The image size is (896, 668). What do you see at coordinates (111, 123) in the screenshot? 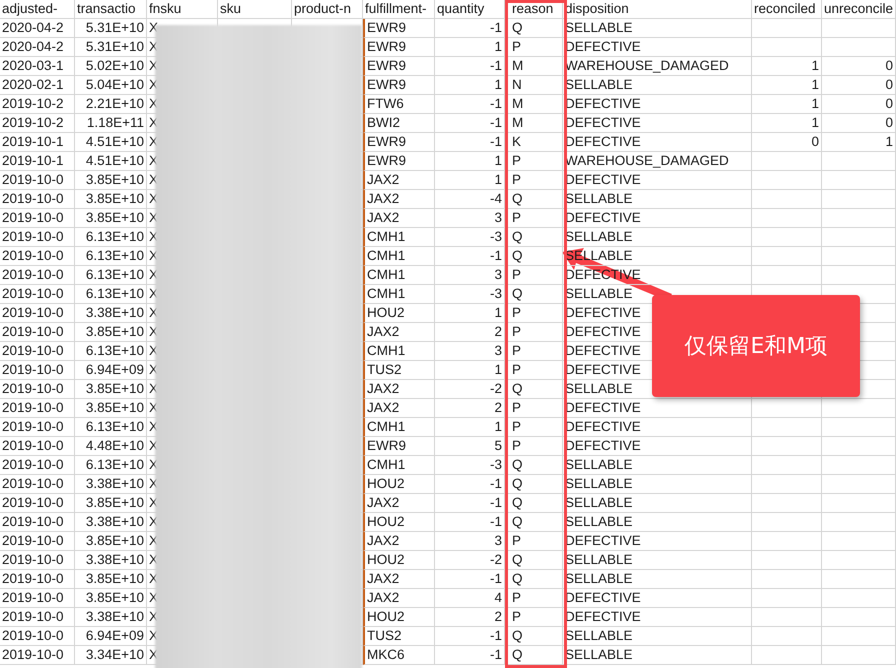
I see `table-cell: 1.18E+11` at bounding box center [111, 123].